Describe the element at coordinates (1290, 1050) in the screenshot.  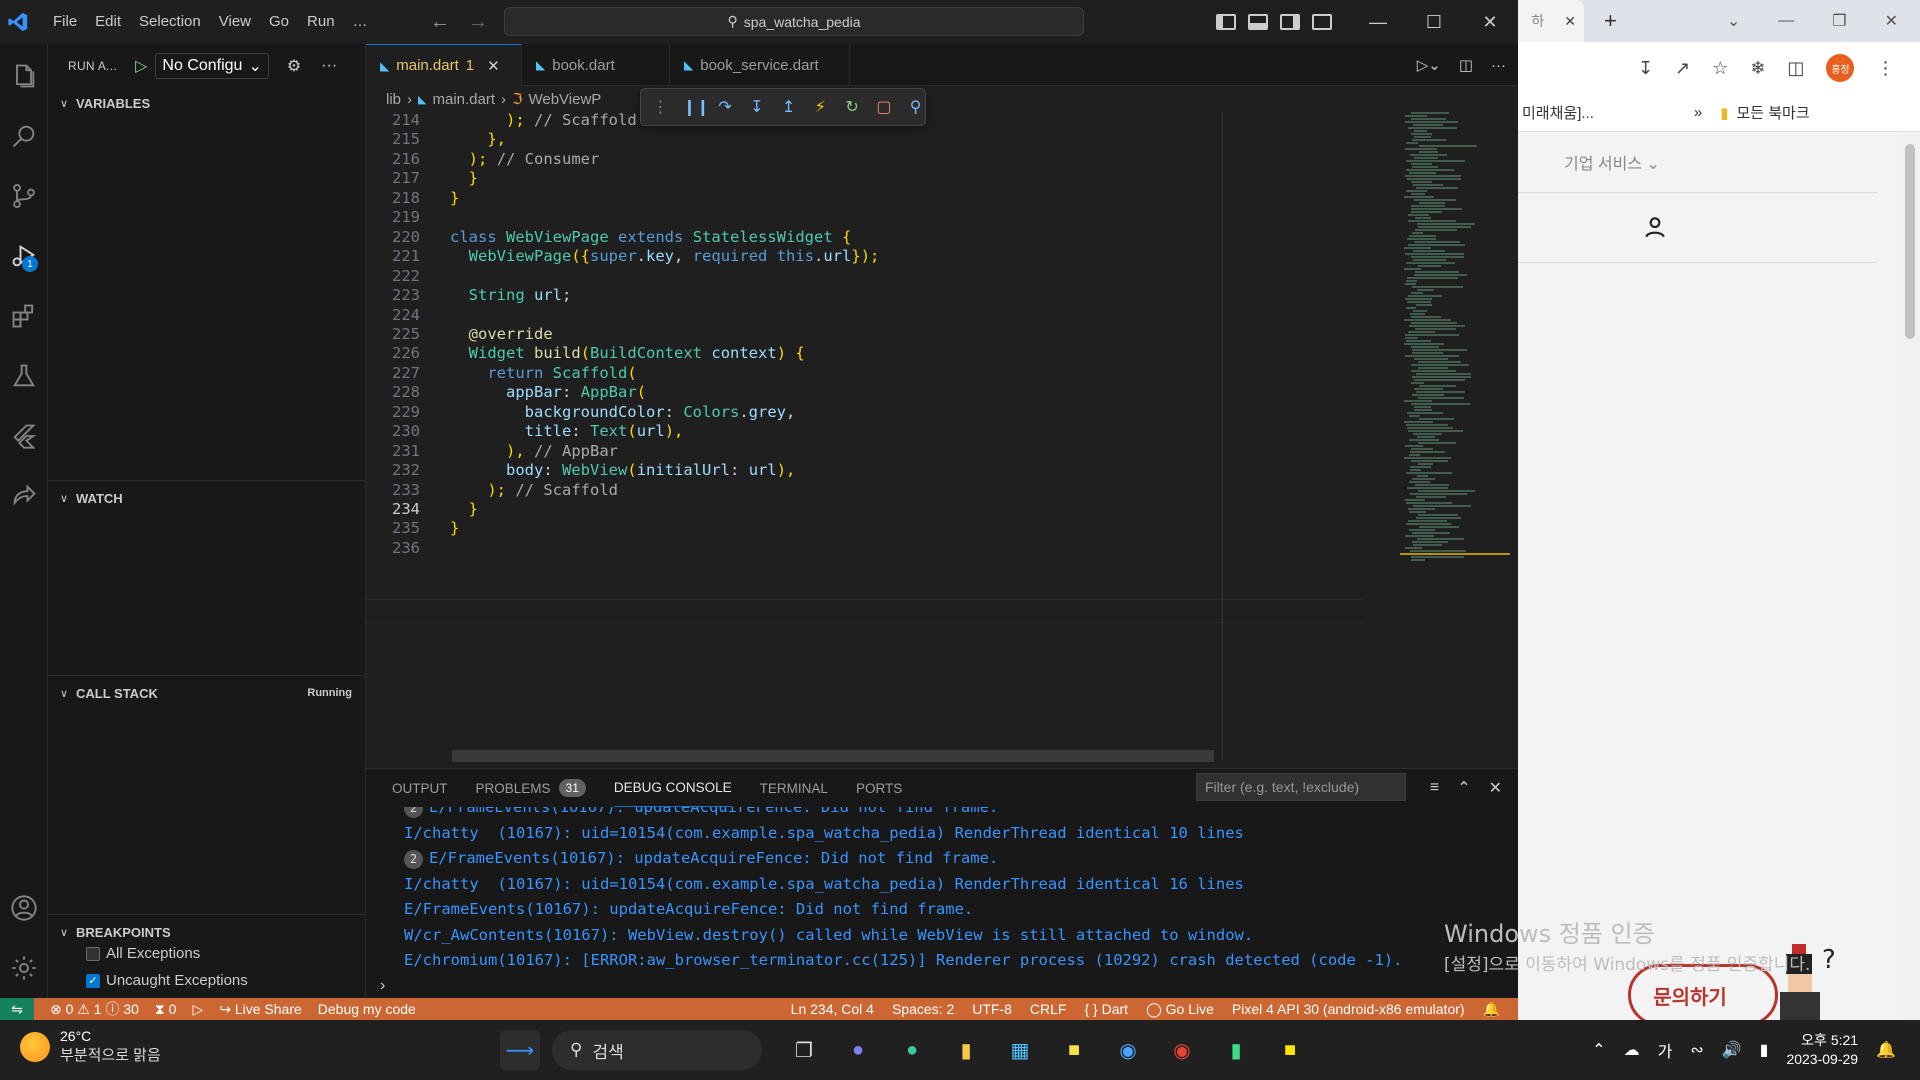
I see `kakaotalk-icon: ■` at that location.